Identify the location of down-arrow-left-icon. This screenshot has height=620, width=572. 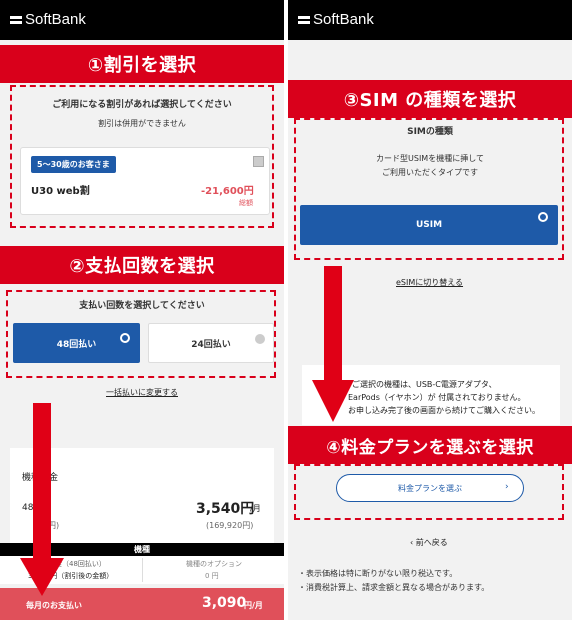
(42, 577).